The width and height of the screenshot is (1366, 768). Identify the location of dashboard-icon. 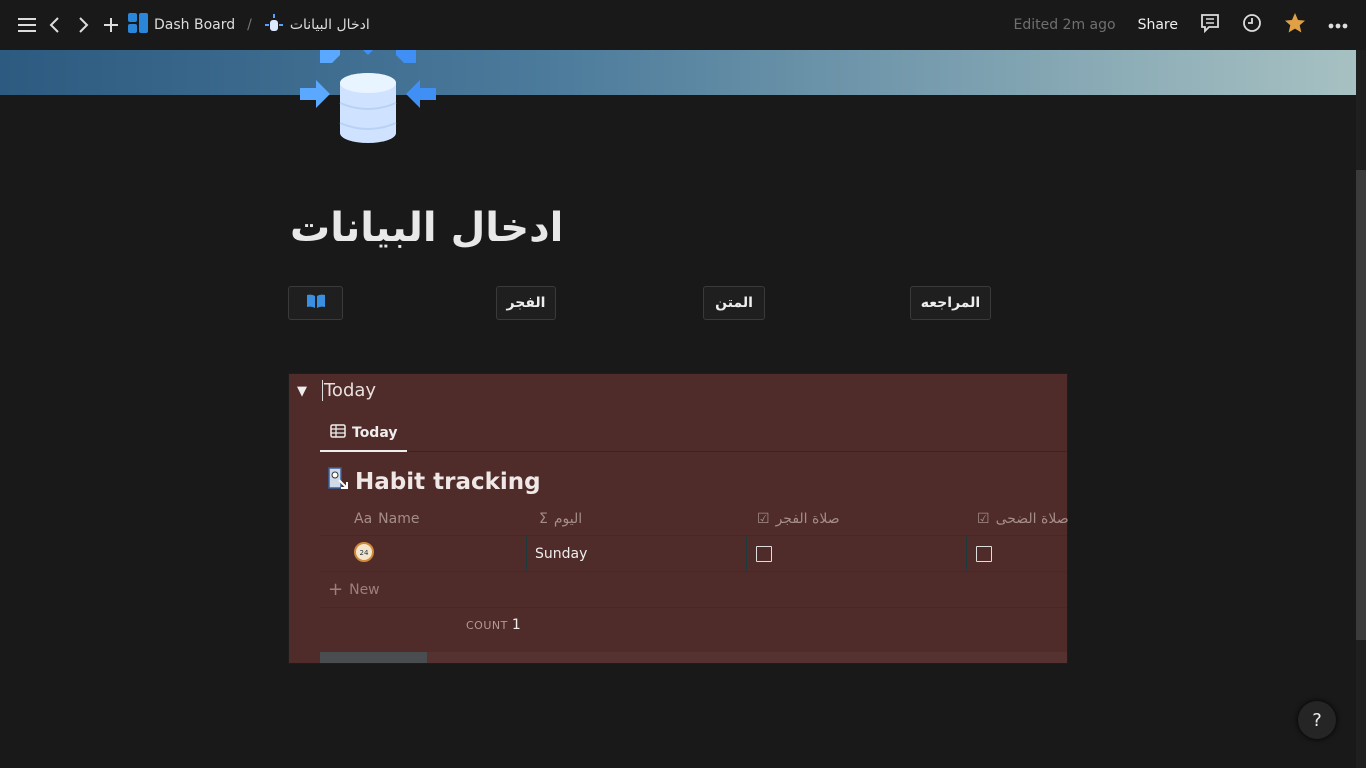
(138, 25).